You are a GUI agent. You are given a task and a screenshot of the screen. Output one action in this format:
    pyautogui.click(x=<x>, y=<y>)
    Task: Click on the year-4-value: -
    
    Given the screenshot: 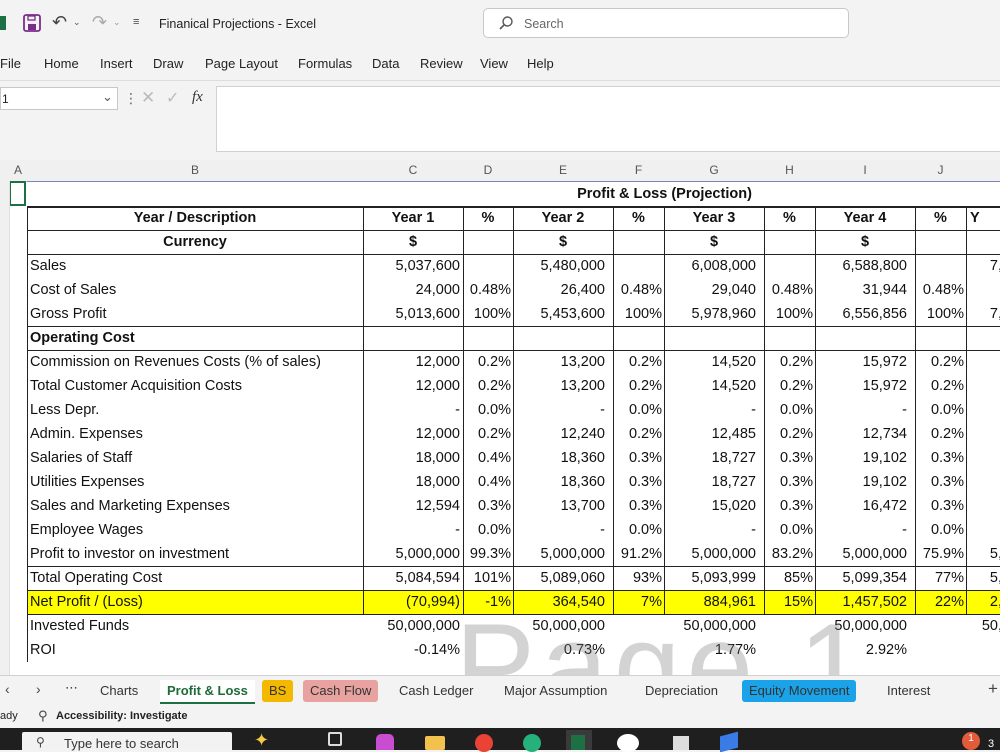 What is the action you would take?
    pyautogui.click(x=861, y=530)
    